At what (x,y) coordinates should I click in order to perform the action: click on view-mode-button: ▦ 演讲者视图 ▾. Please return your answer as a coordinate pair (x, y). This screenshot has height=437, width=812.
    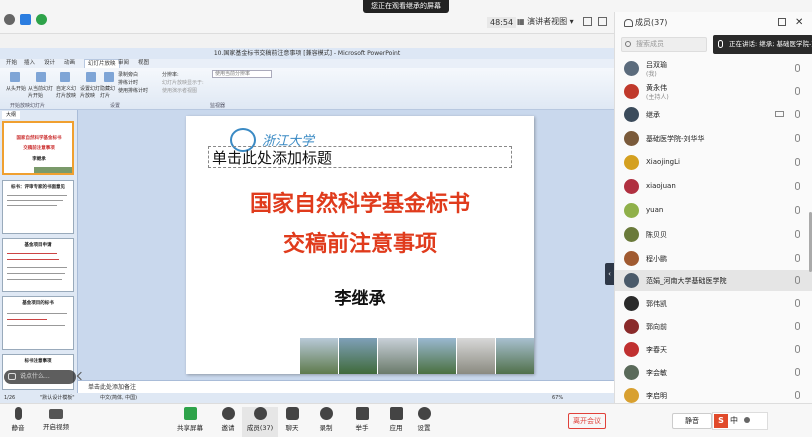
    Looking at the image, I should click on (545, 21).